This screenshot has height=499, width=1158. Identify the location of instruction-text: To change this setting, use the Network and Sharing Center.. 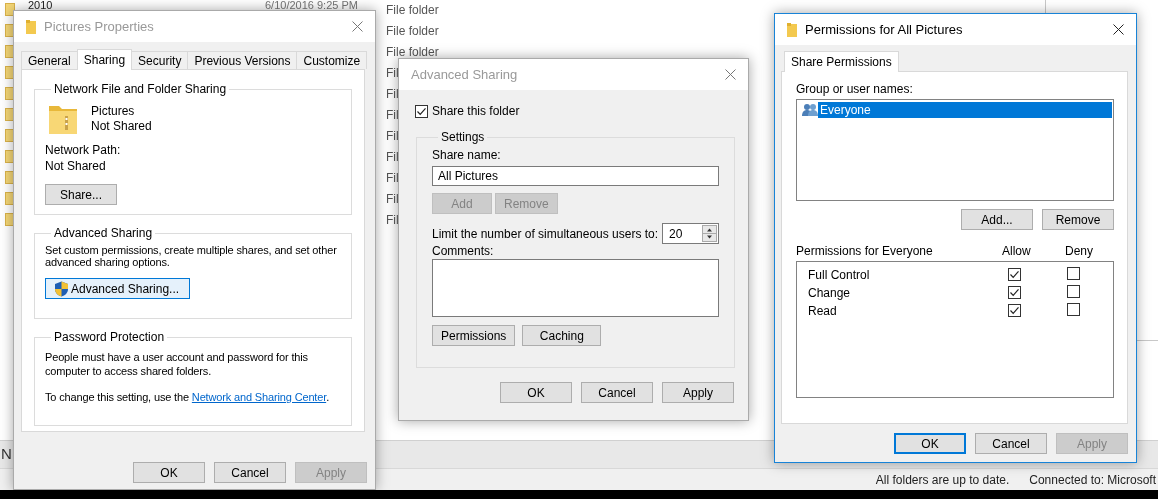
(188, 397).